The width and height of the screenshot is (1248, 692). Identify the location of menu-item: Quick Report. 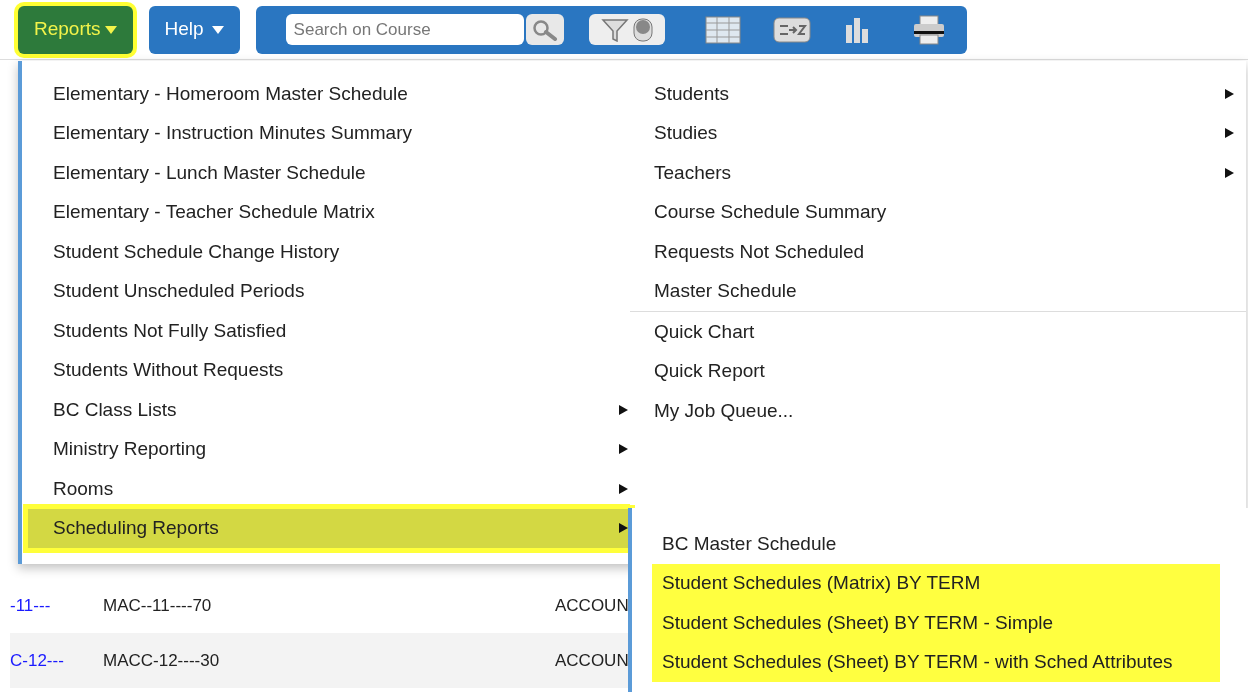
(938, 371).